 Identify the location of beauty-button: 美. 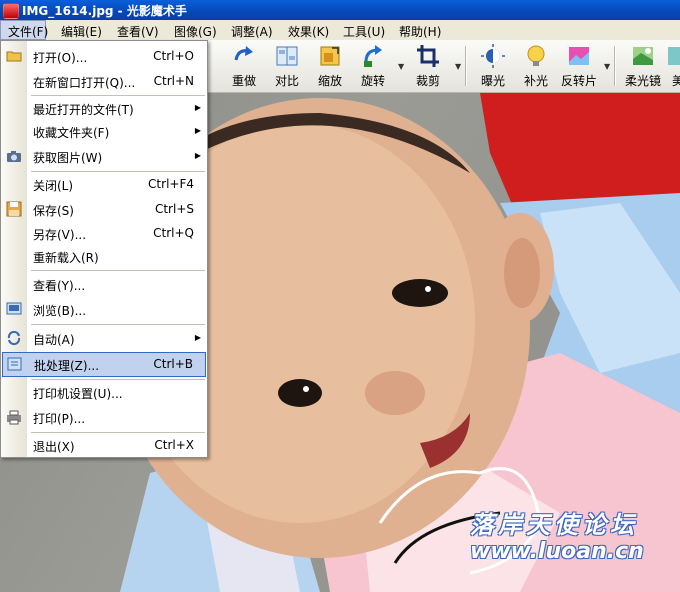
(670, 66).